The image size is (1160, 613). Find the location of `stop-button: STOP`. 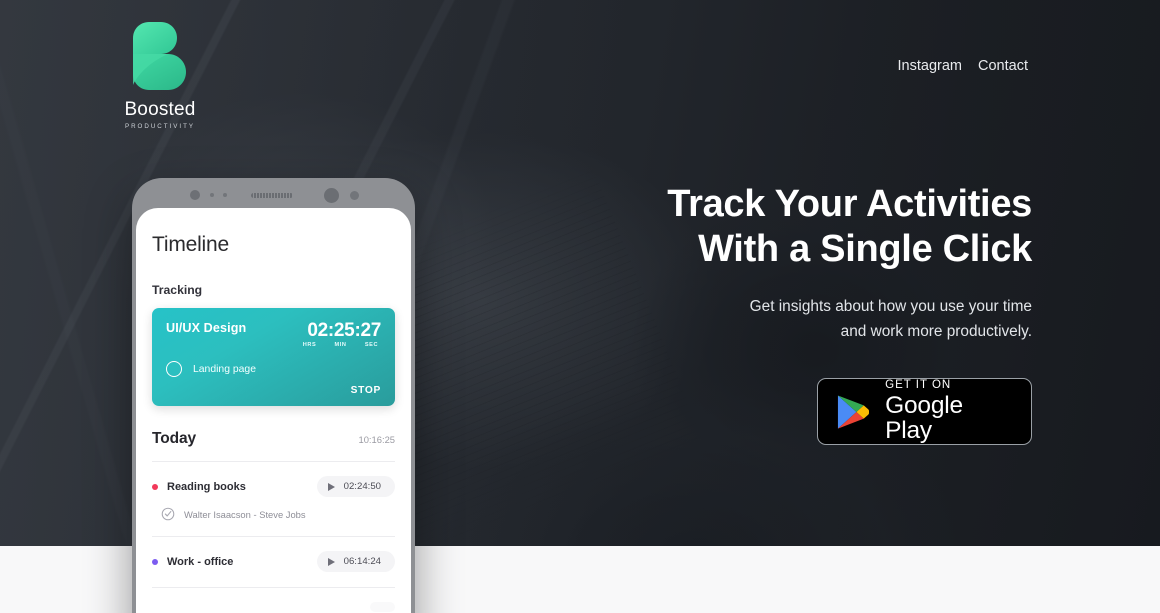

stop-button: STOP is located at coordinates (366, 390).